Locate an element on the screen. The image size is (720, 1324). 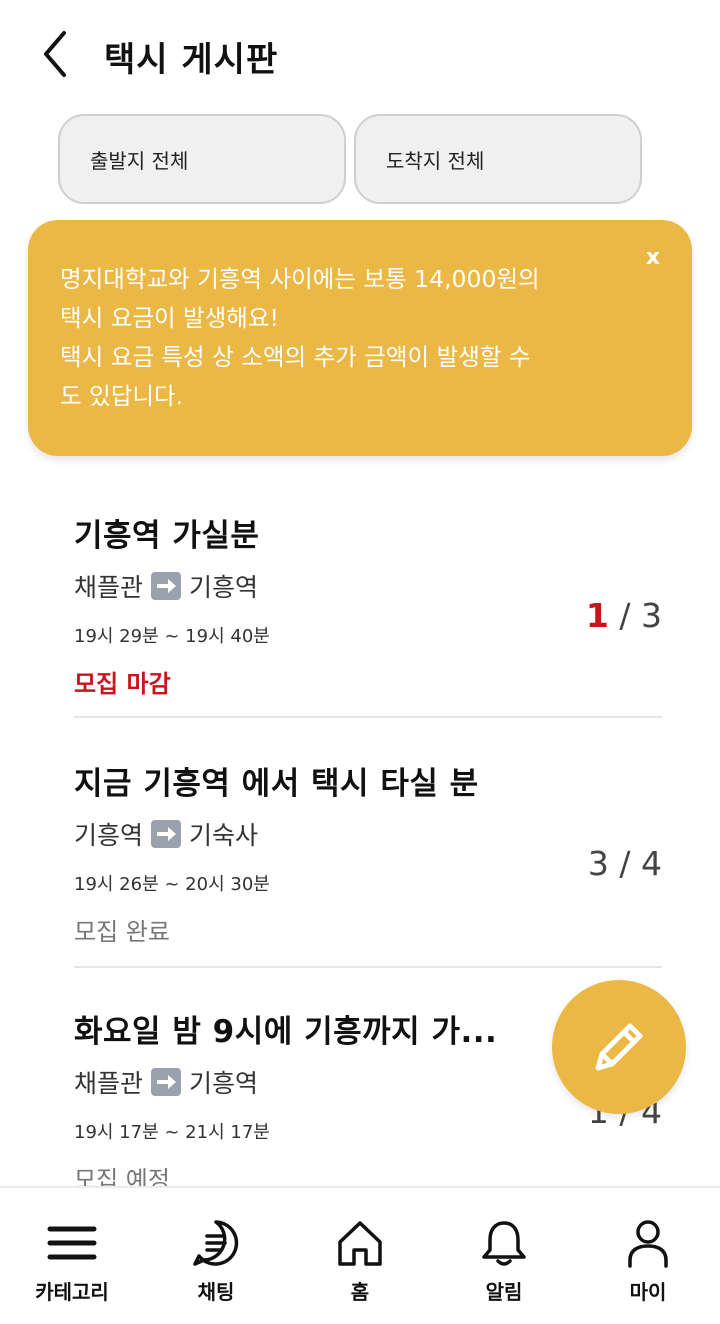
nav-item-home: 홈 is located at coordinates (360, 1256).